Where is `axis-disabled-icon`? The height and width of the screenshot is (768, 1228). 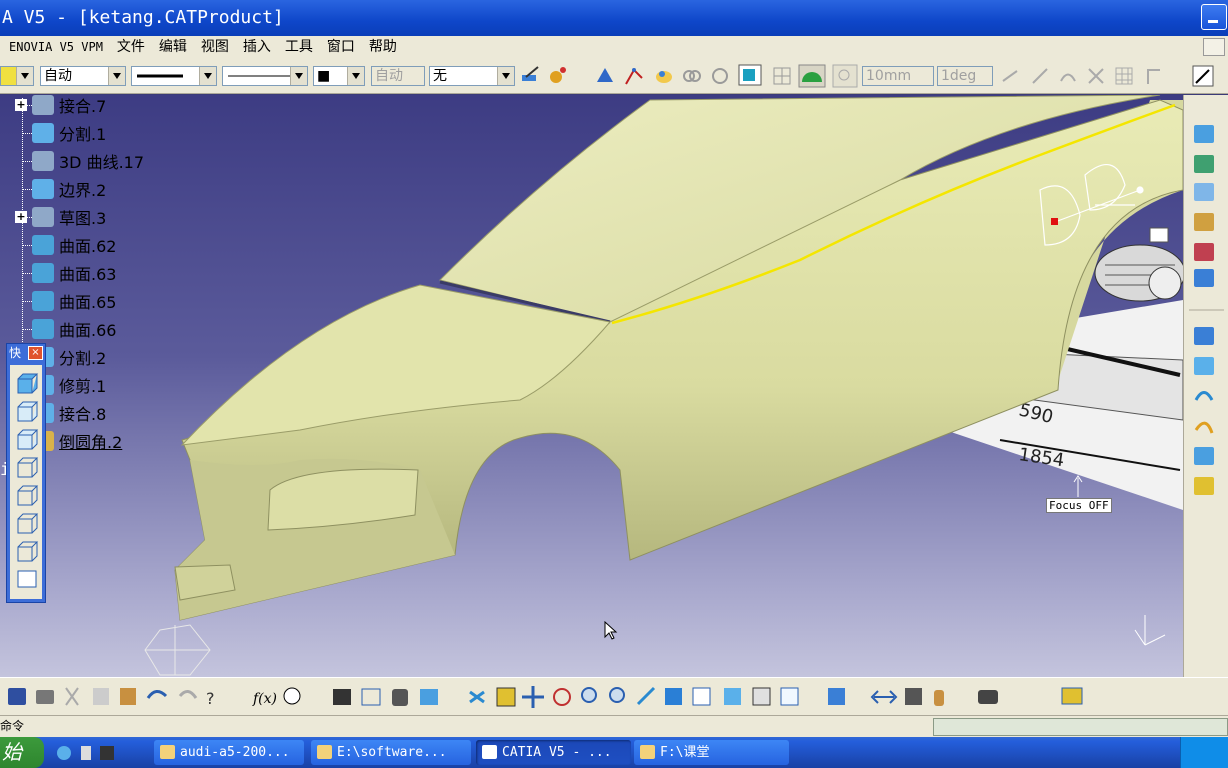
axis-disabled-icon is located at coordinates (1010, 76).